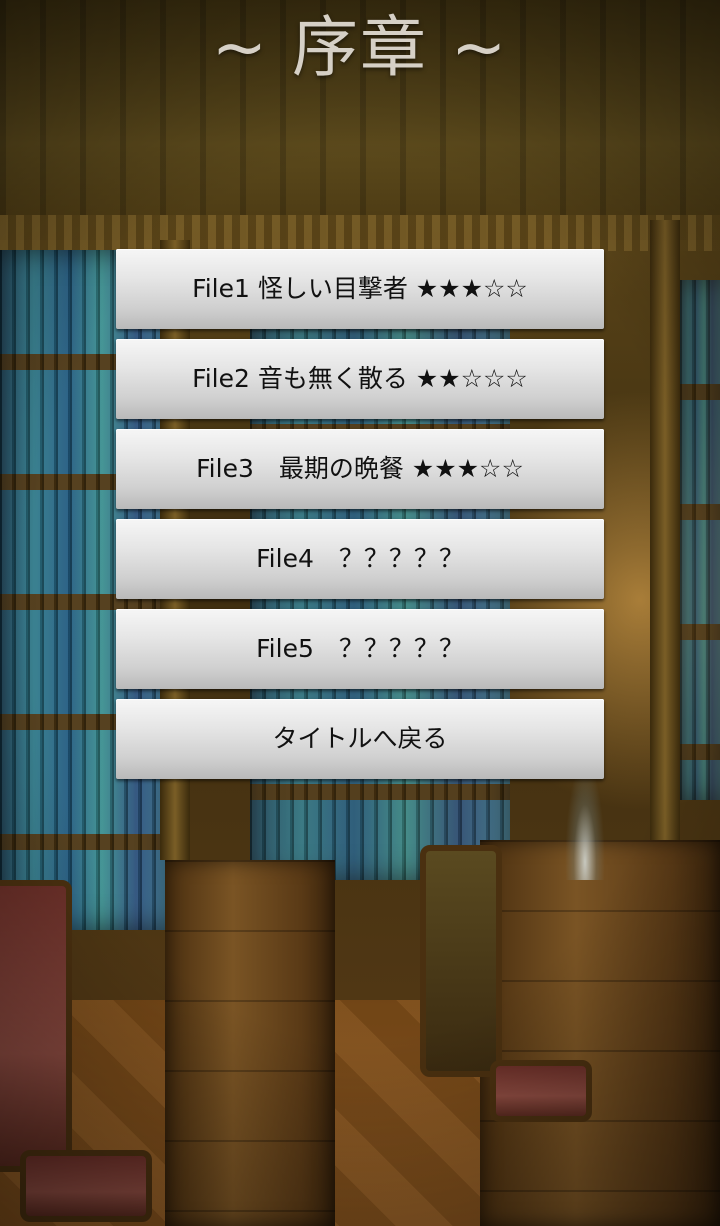 Image resolution: width=720 pixels, height=1226 pixels. What do you see at coordinates (360, 47) in the screenshot?
I see `chapter-title: ~ 序章 ~` at bounding box center [360, 47].